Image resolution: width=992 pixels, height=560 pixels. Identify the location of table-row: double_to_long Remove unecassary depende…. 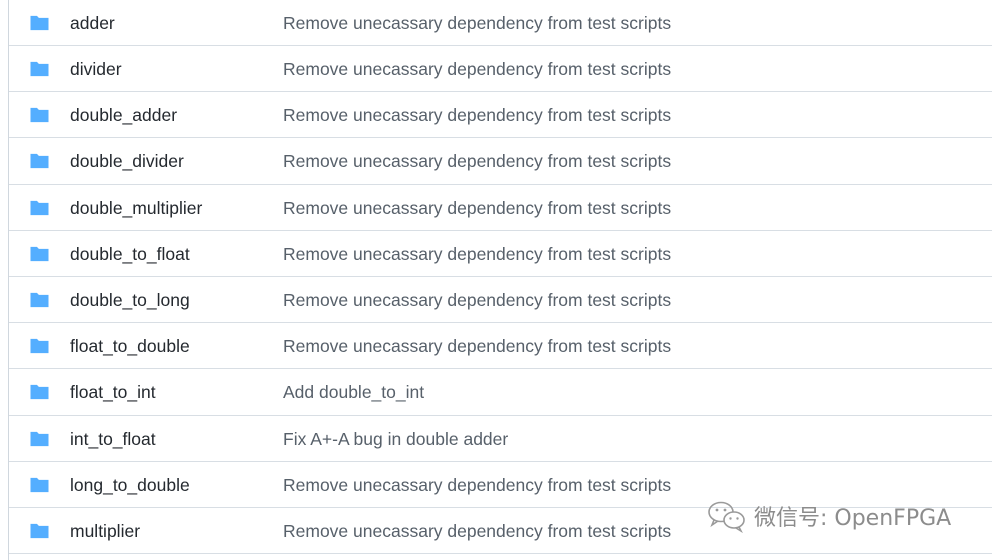
(500, 300).